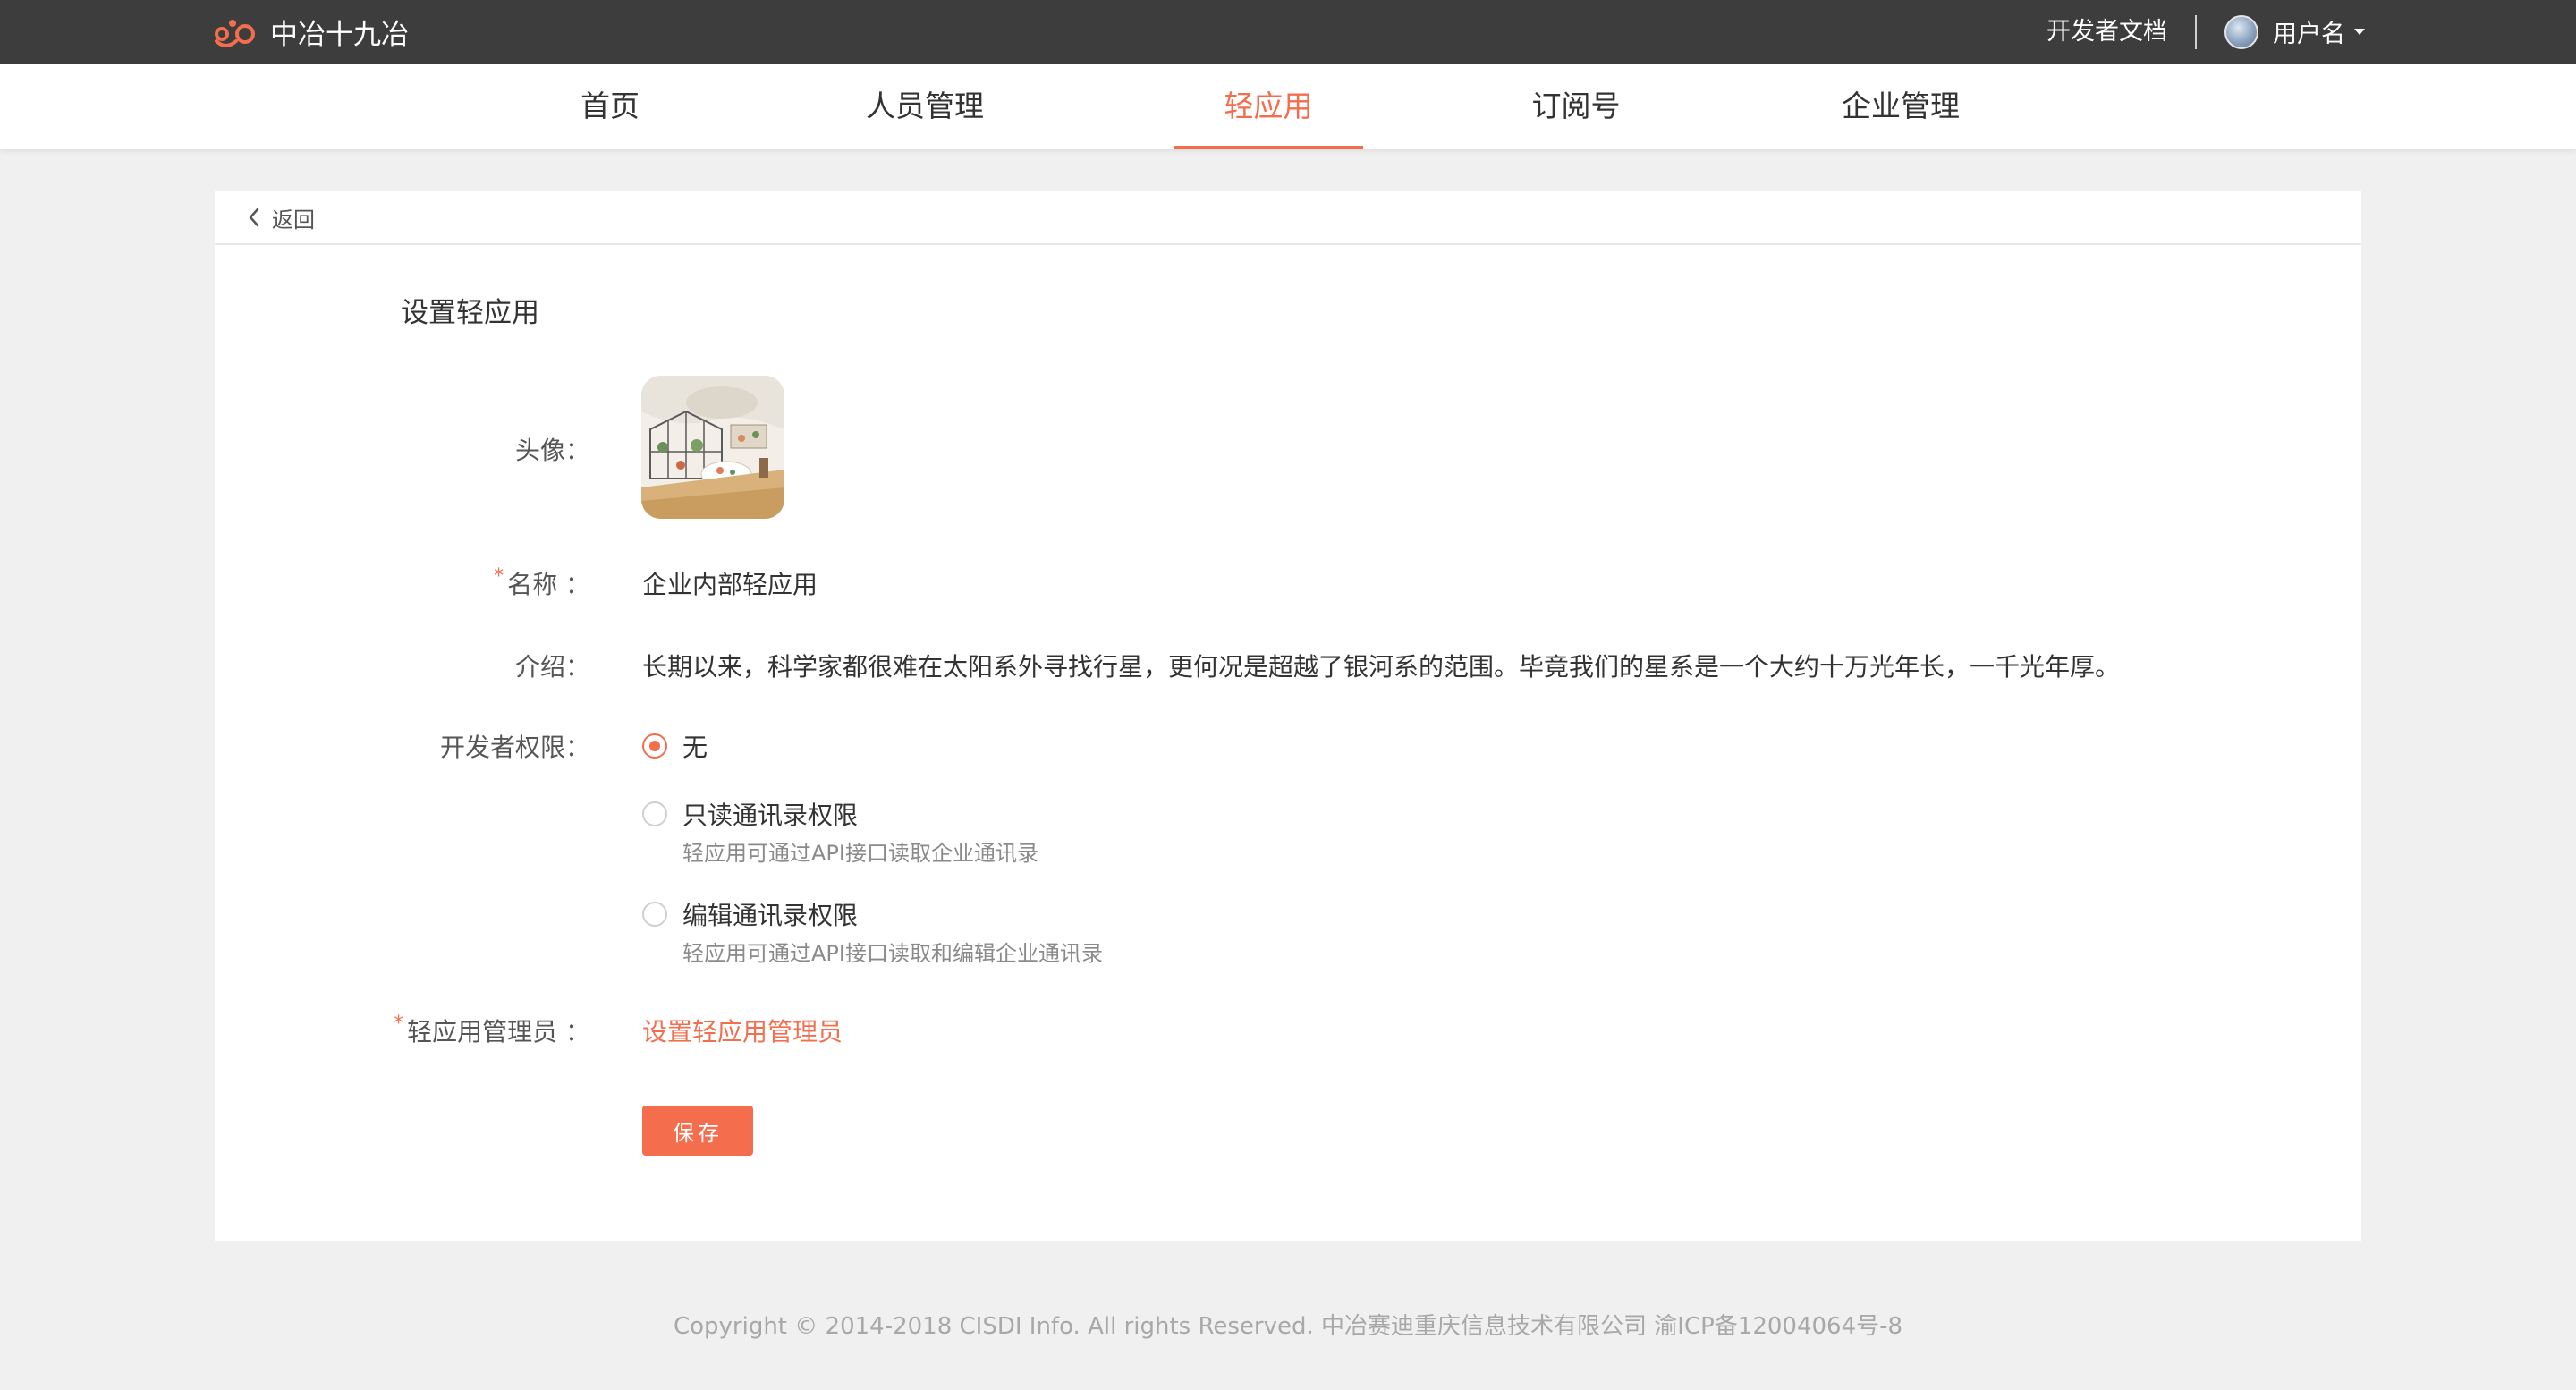 The image size is (2576, 1390). Describe the element at coordinates (892, 953) in the screenshot. I see `permission-option-hint: 轻应用可通过API接口读取和编辑企业通讯录` at that location.